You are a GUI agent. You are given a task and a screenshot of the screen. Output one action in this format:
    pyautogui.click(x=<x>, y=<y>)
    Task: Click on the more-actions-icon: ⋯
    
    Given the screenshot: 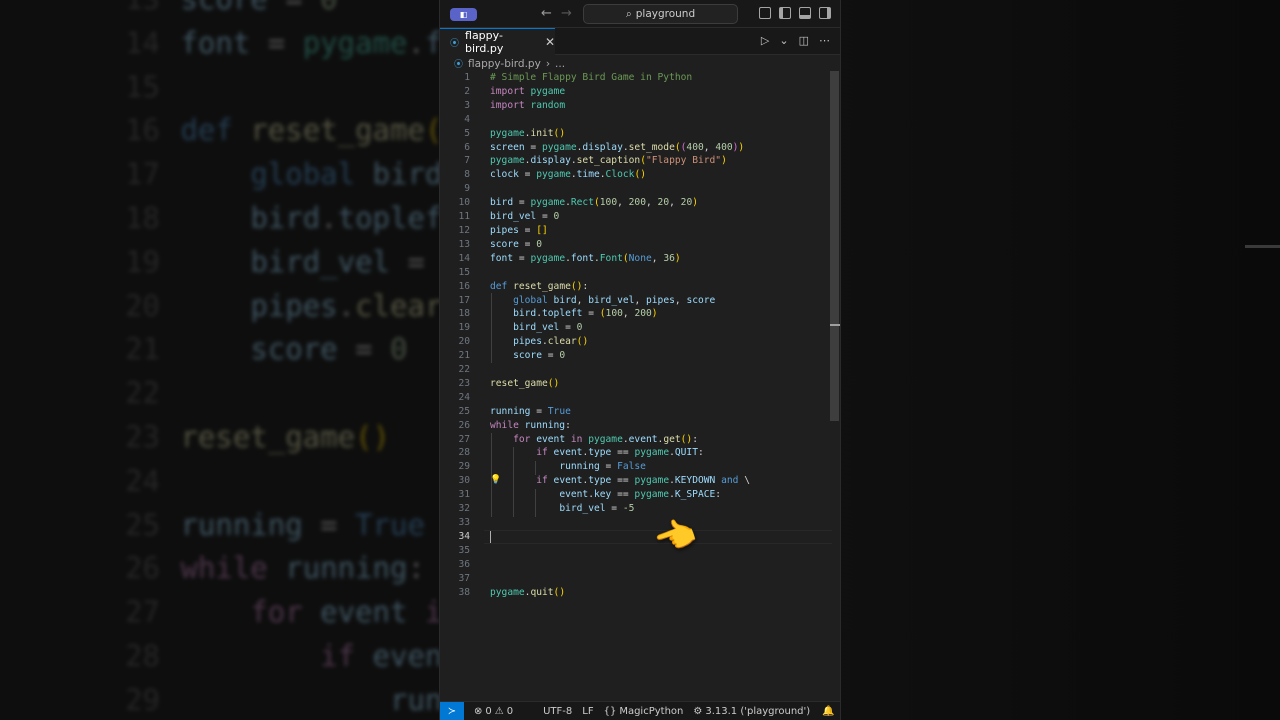 What is the action you would take?
    pyautogui.click(x=824, y=40)
    